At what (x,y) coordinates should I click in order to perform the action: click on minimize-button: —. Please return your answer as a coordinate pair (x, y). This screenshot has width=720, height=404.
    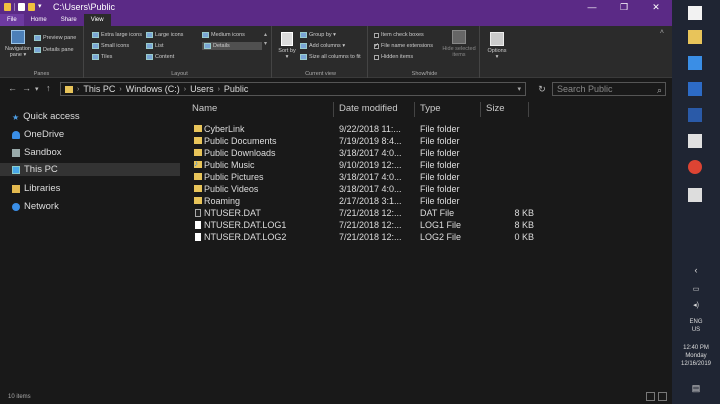
    Looking at the image, I should click on (592, 7).